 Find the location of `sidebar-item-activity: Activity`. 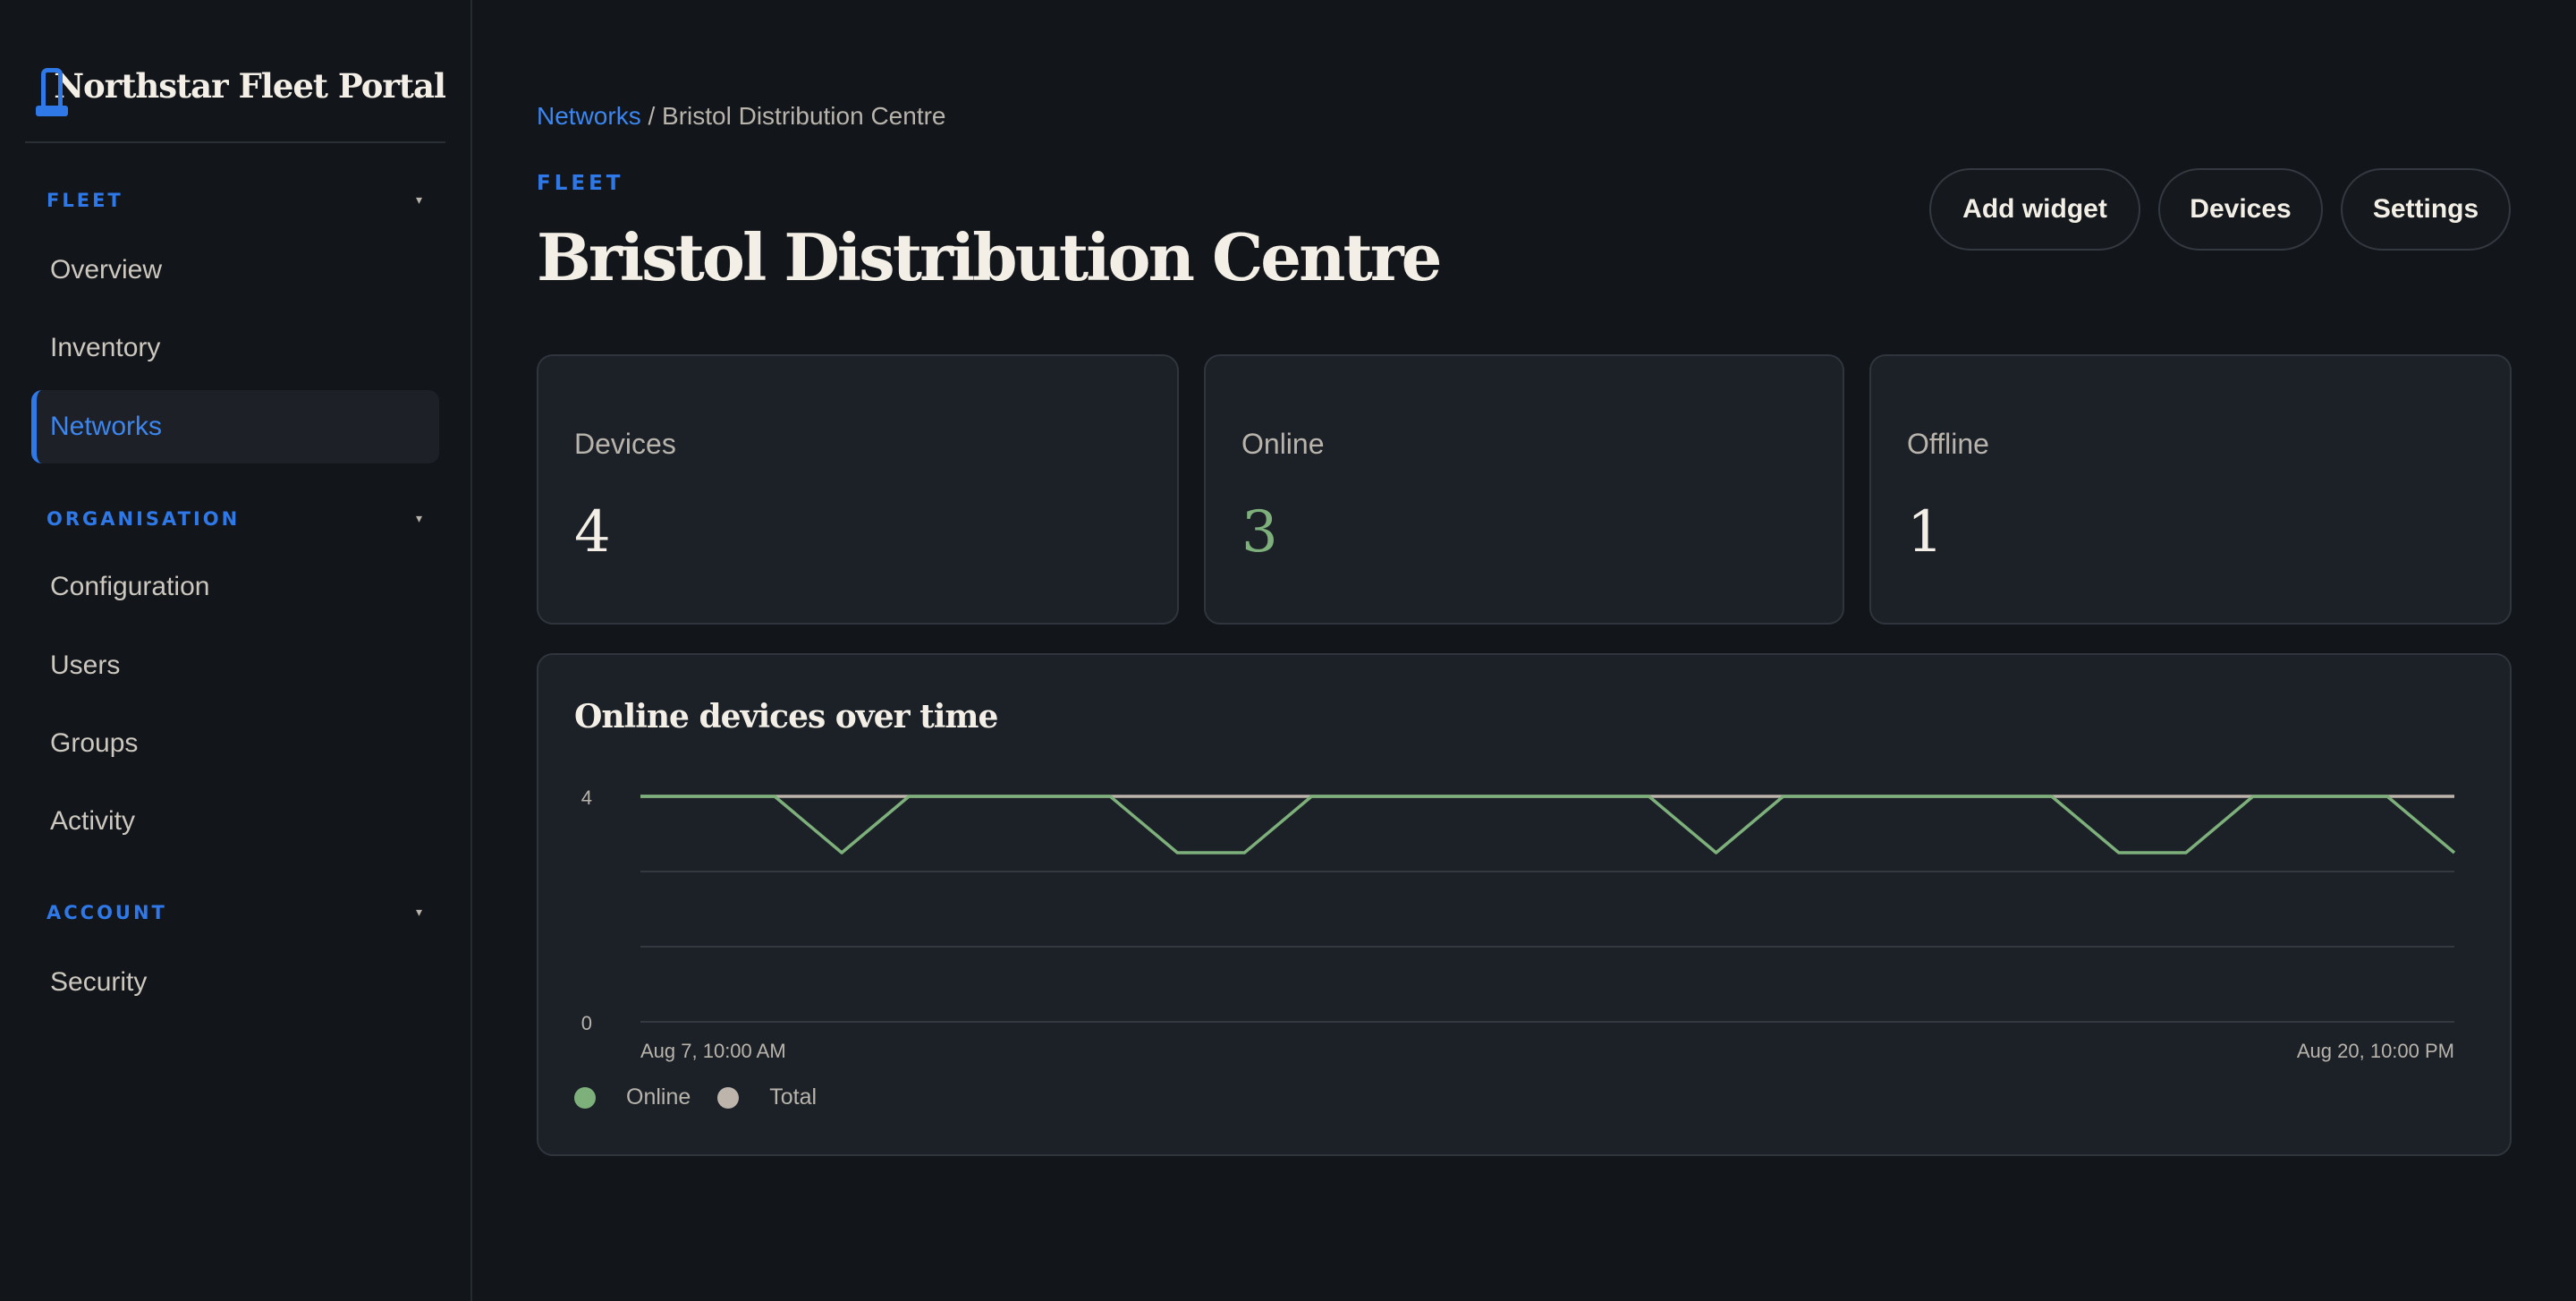

sidebar-item-activity: Activity is located at coordinates (92, 821).